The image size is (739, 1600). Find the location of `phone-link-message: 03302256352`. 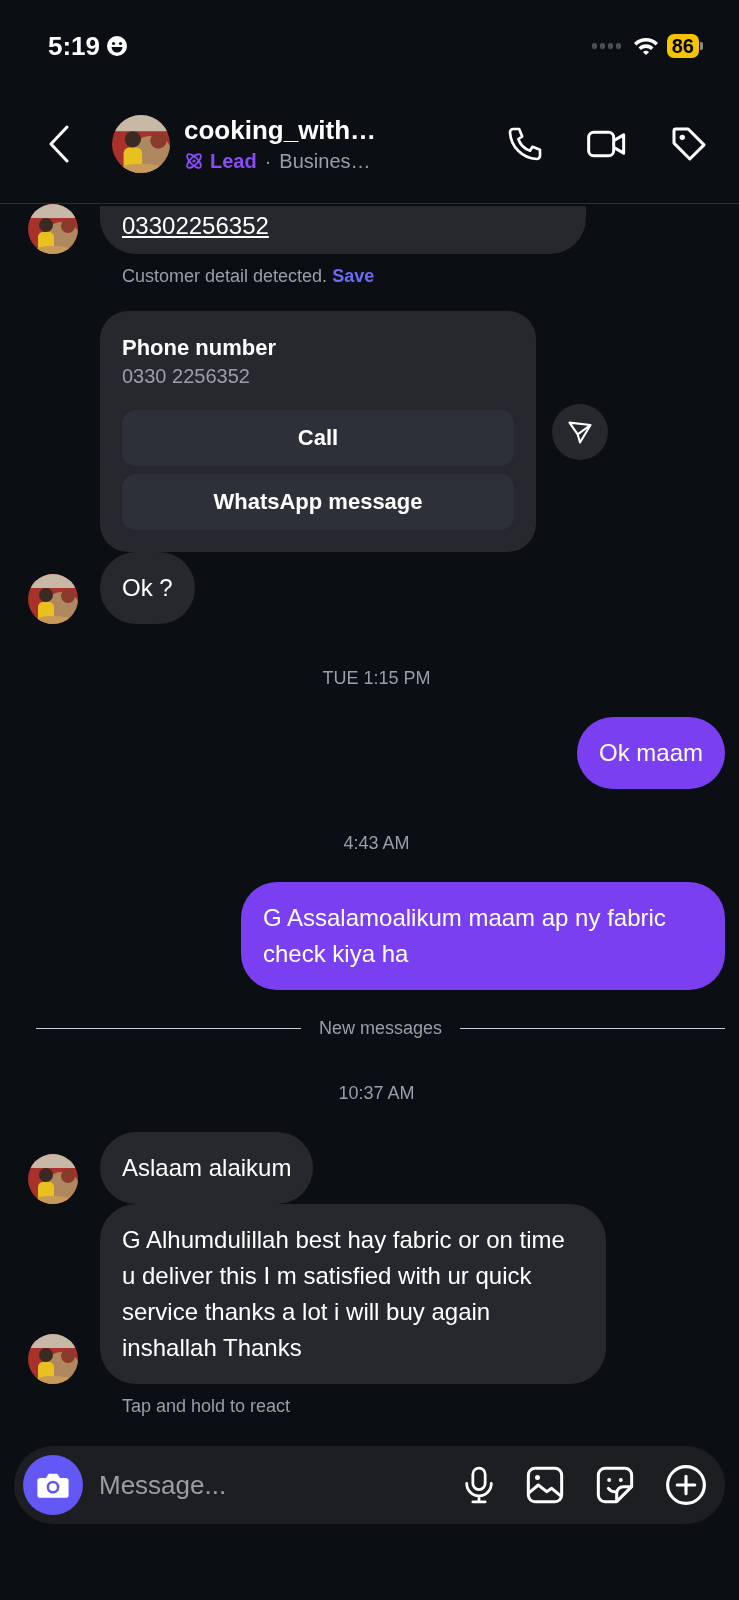

phone-link-message: 03302256352 is located at coordinates (343, 230).